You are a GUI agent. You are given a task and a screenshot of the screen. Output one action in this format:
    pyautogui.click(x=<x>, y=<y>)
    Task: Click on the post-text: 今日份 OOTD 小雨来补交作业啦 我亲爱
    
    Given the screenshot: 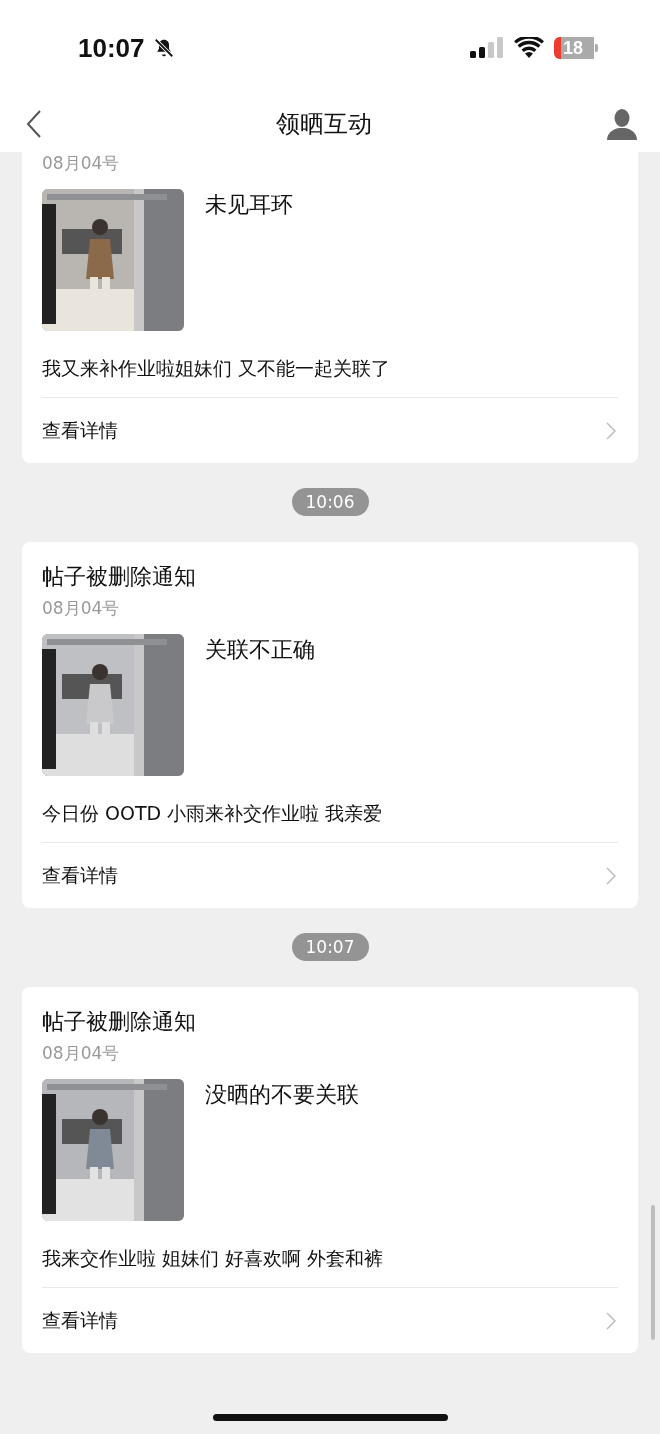 What is the action you would take?
    pyautogui.click(x=330, y=820)
    